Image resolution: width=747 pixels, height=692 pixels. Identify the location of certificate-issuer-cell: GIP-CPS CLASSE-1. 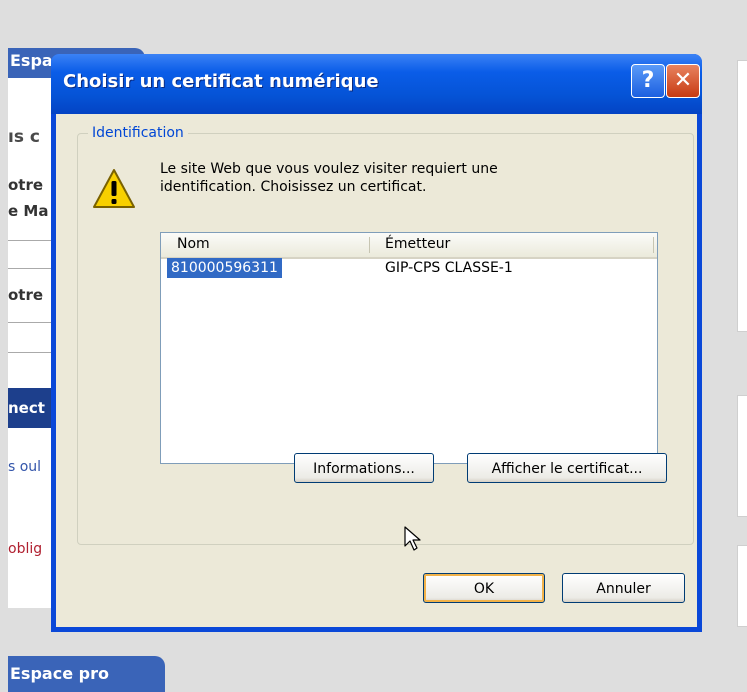
(449, 268).